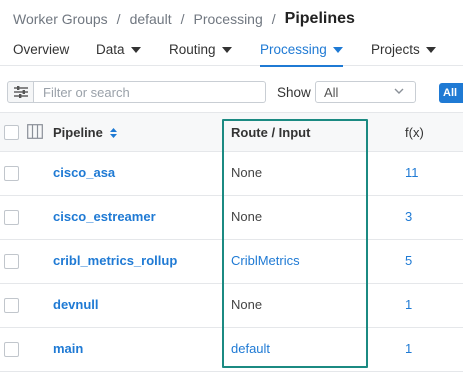  I want to click on column-header-pipeline-label: Pipeline, so click(78, 132).